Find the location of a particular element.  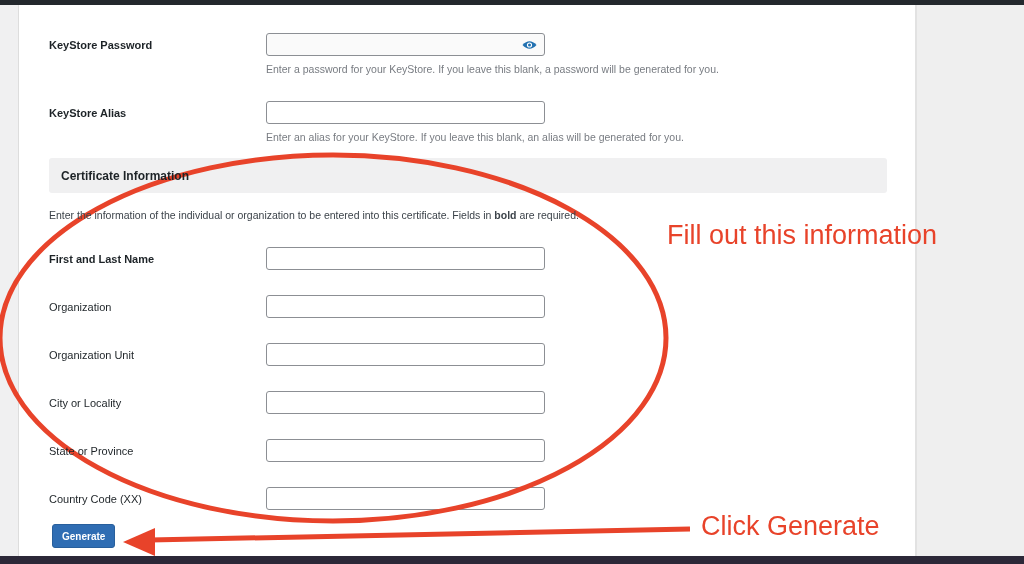

eye-icon is located at coordinates (529, 44).